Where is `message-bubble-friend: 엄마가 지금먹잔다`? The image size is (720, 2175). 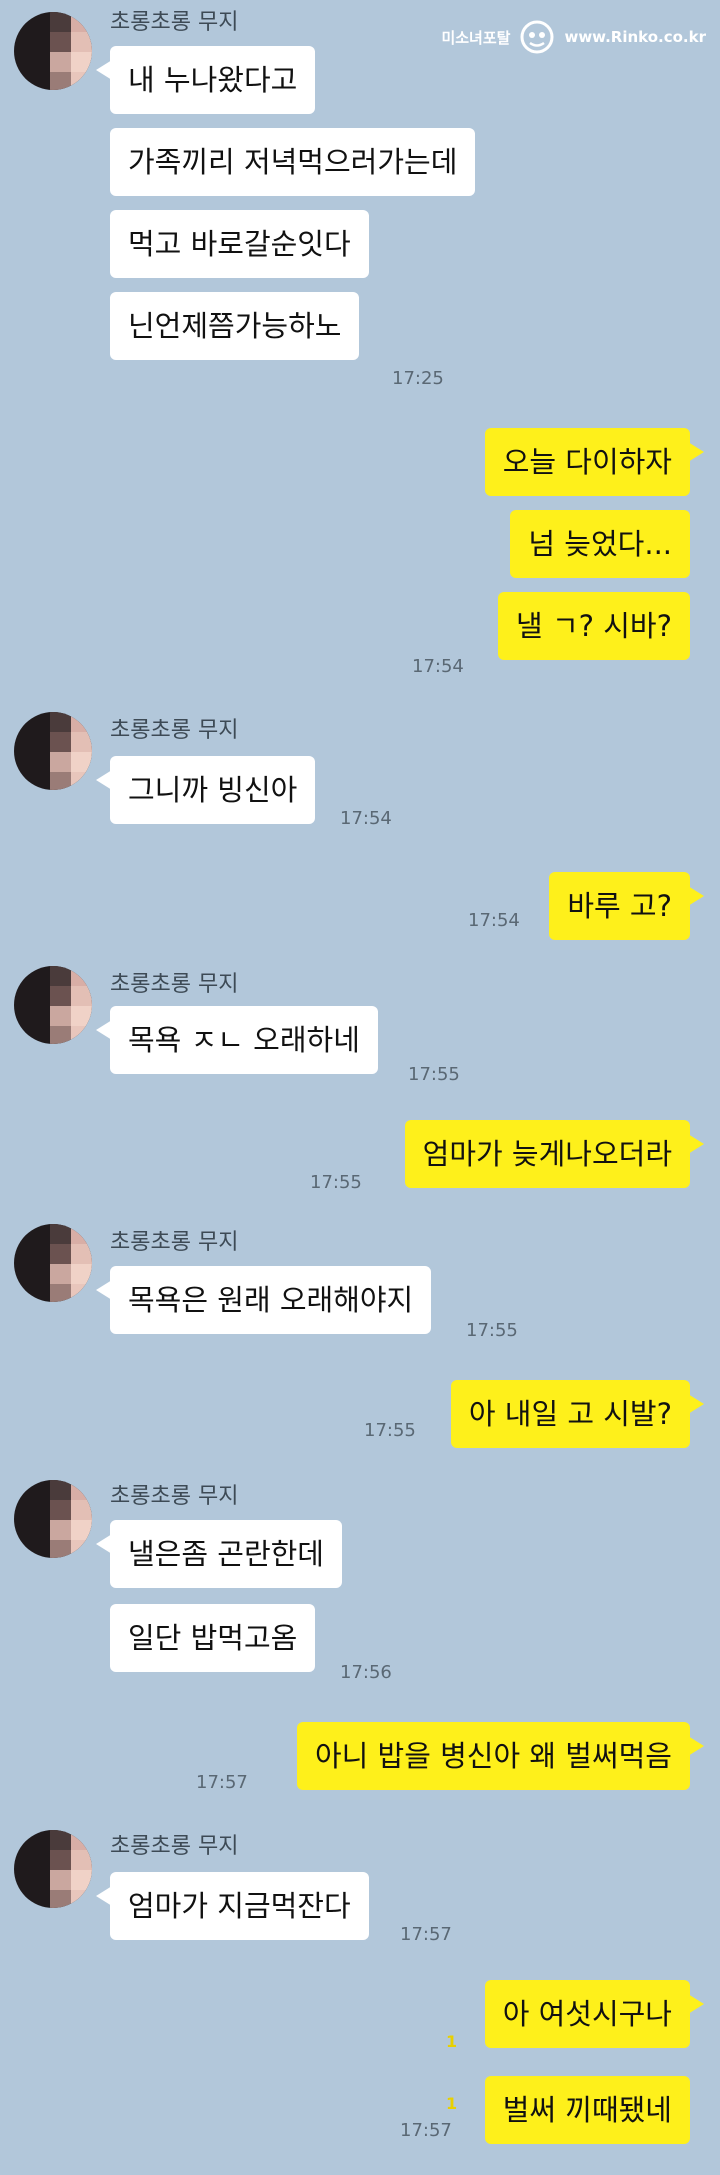
message-bubble-friend: 엄마가 지금먹잔다 is located at coordinates (232, 1906).